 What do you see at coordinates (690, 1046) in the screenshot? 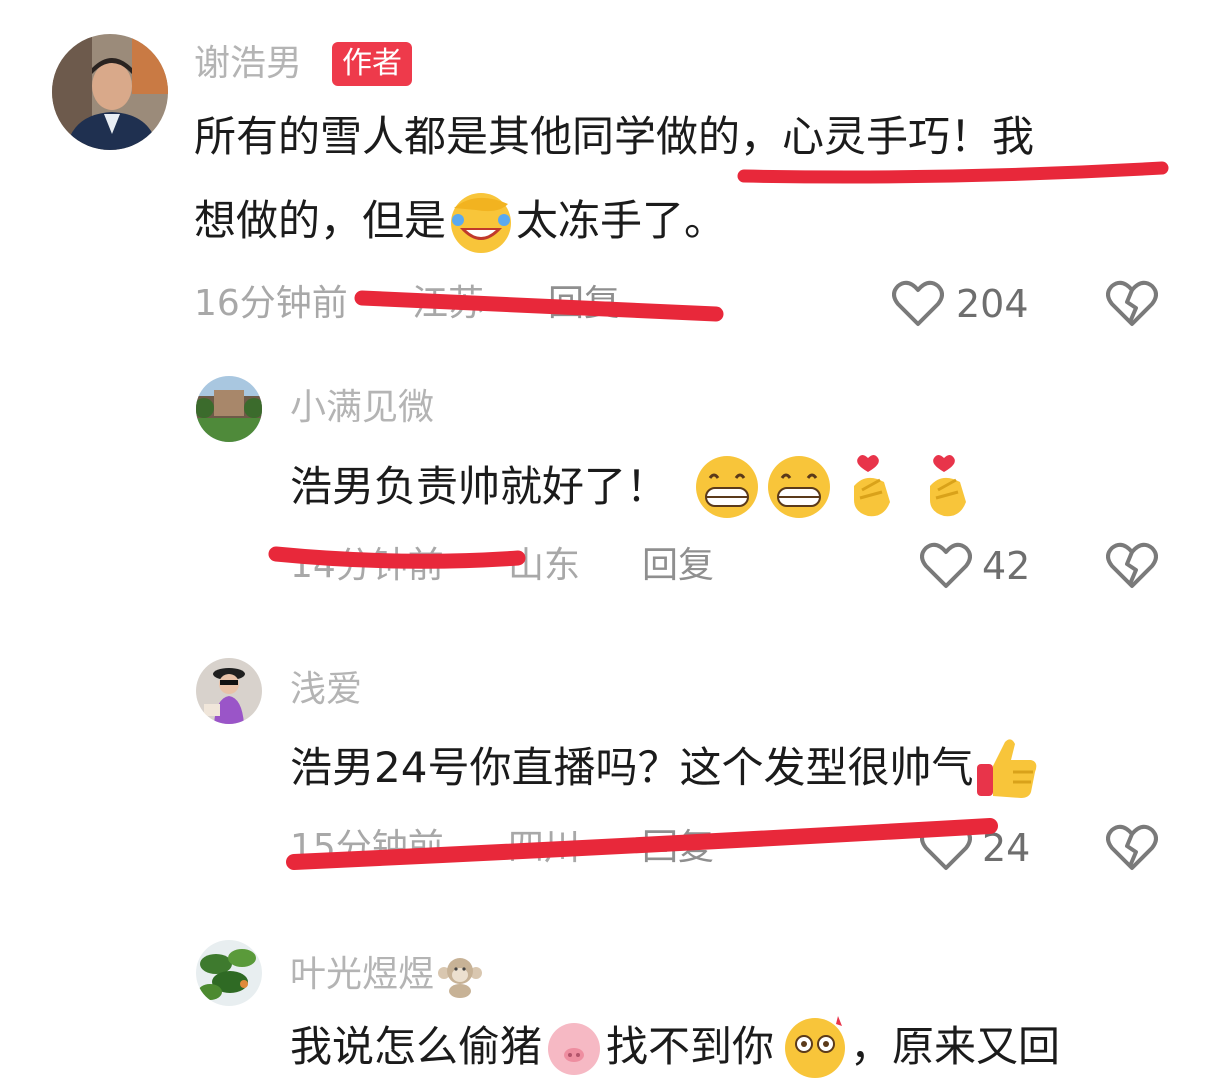
I see `comment-text-part: 找不到你` at bounding box center [690, 1046].